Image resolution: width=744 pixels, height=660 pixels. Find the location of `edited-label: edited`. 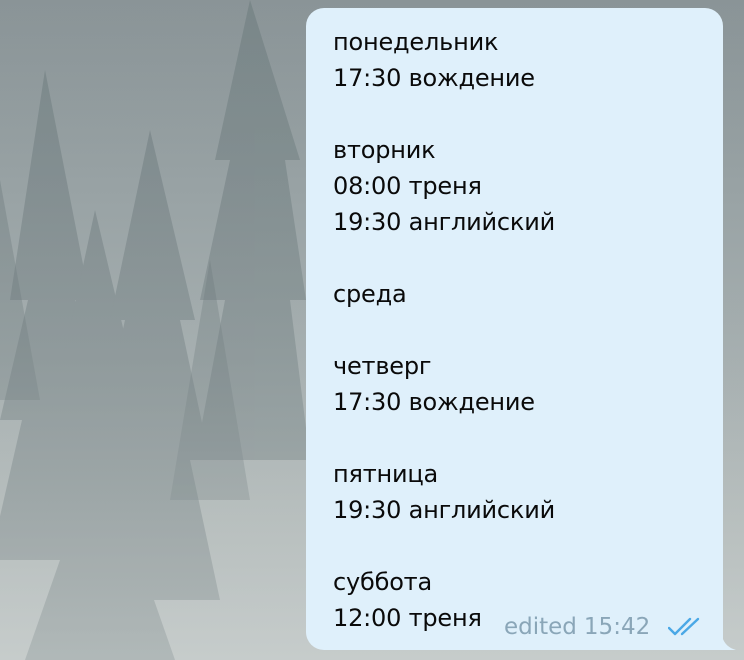

edited-label: edited is located at coordinates (540, 627).